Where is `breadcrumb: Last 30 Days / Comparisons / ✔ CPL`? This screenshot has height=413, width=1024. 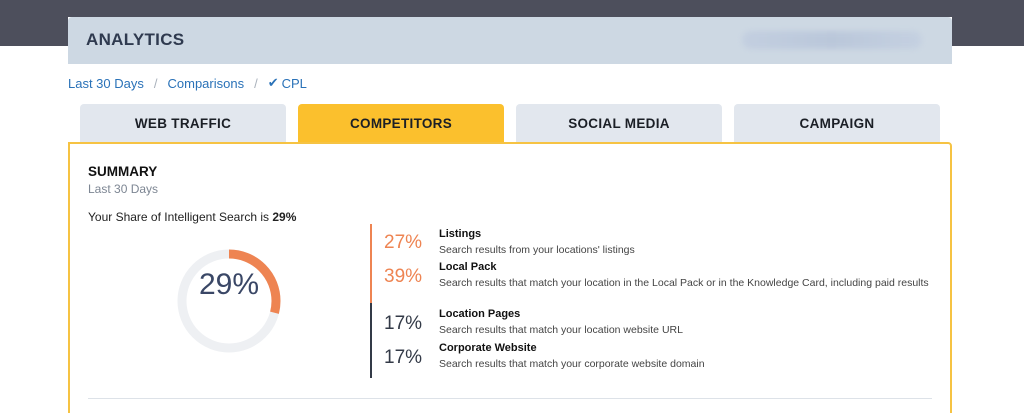
breadcrumb: Last 30 Days / Comparisons / ✔ CPL is located at coordinates (187, 83).